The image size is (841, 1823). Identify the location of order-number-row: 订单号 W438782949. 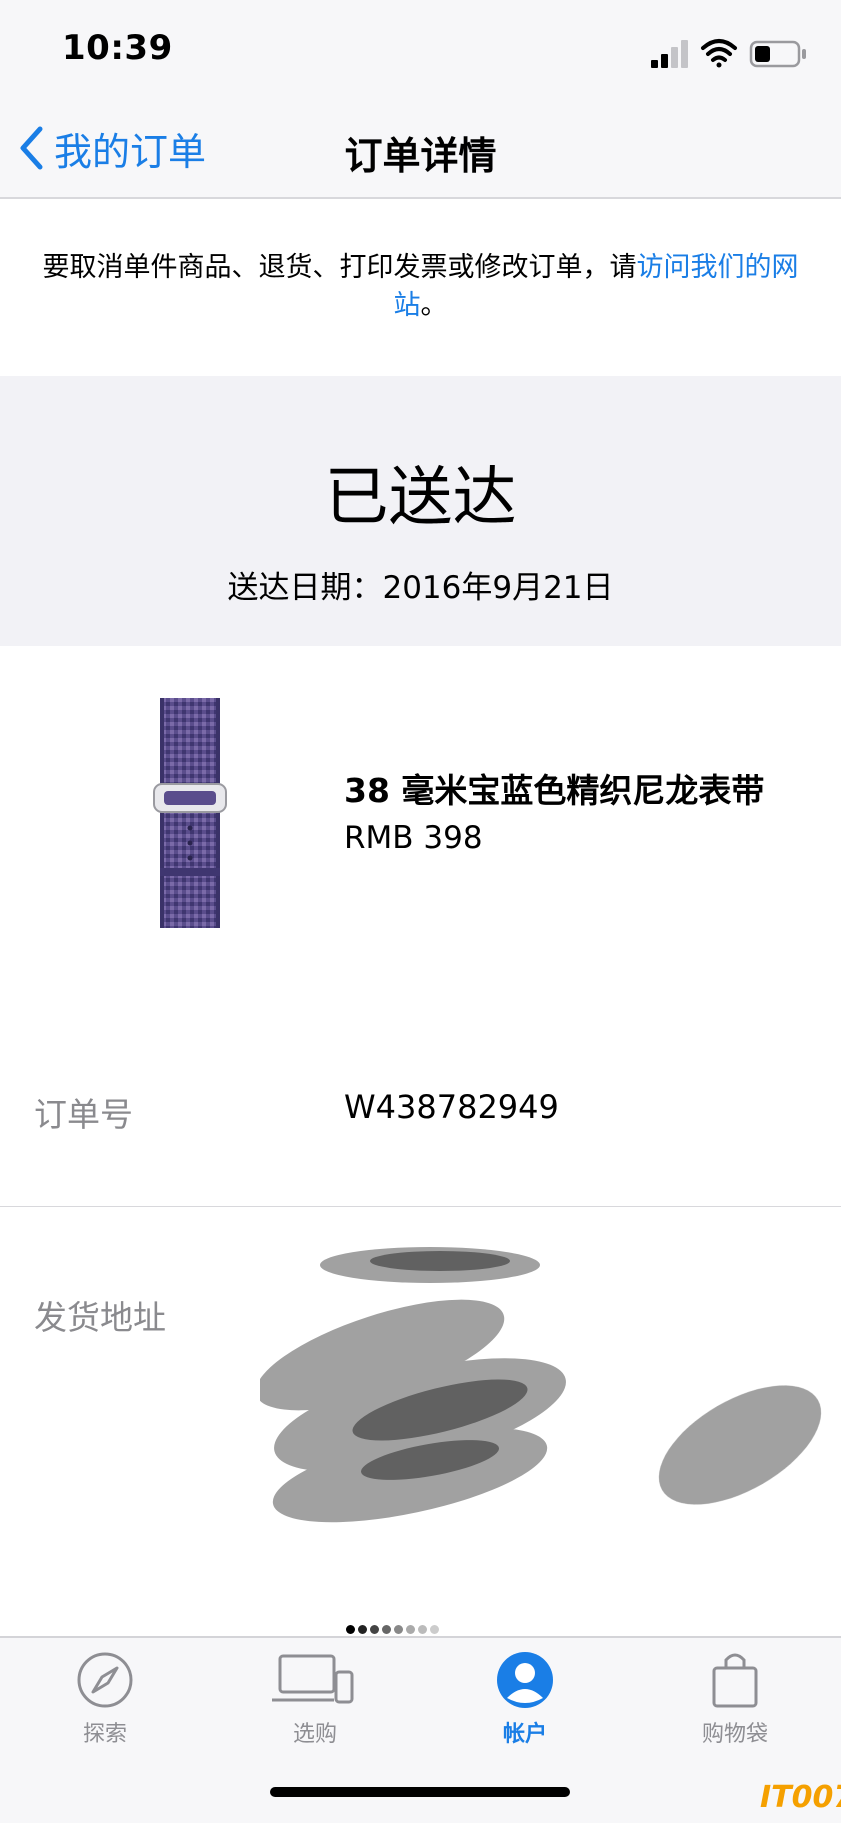
(420, 1106).